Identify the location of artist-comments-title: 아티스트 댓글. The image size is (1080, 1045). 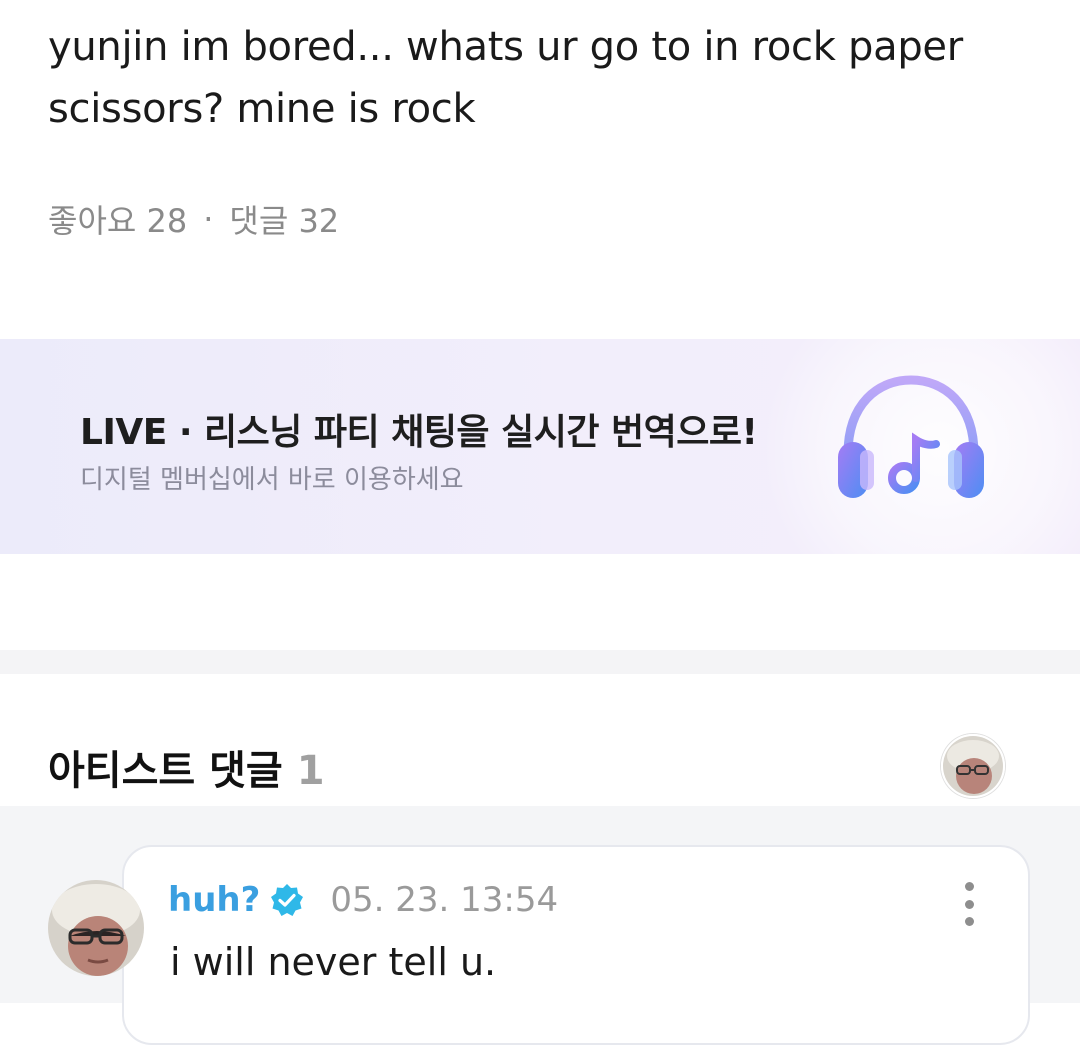
(165, 771).